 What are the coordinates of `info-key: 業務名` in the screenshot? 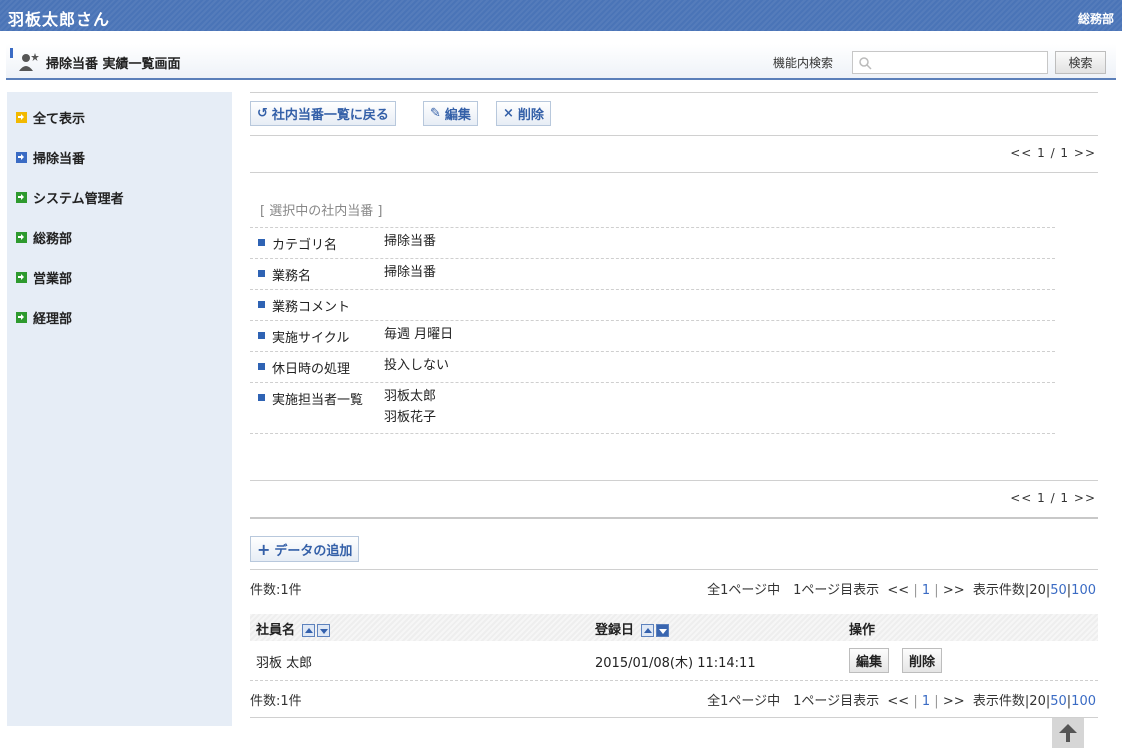 It's located at (292, 276).